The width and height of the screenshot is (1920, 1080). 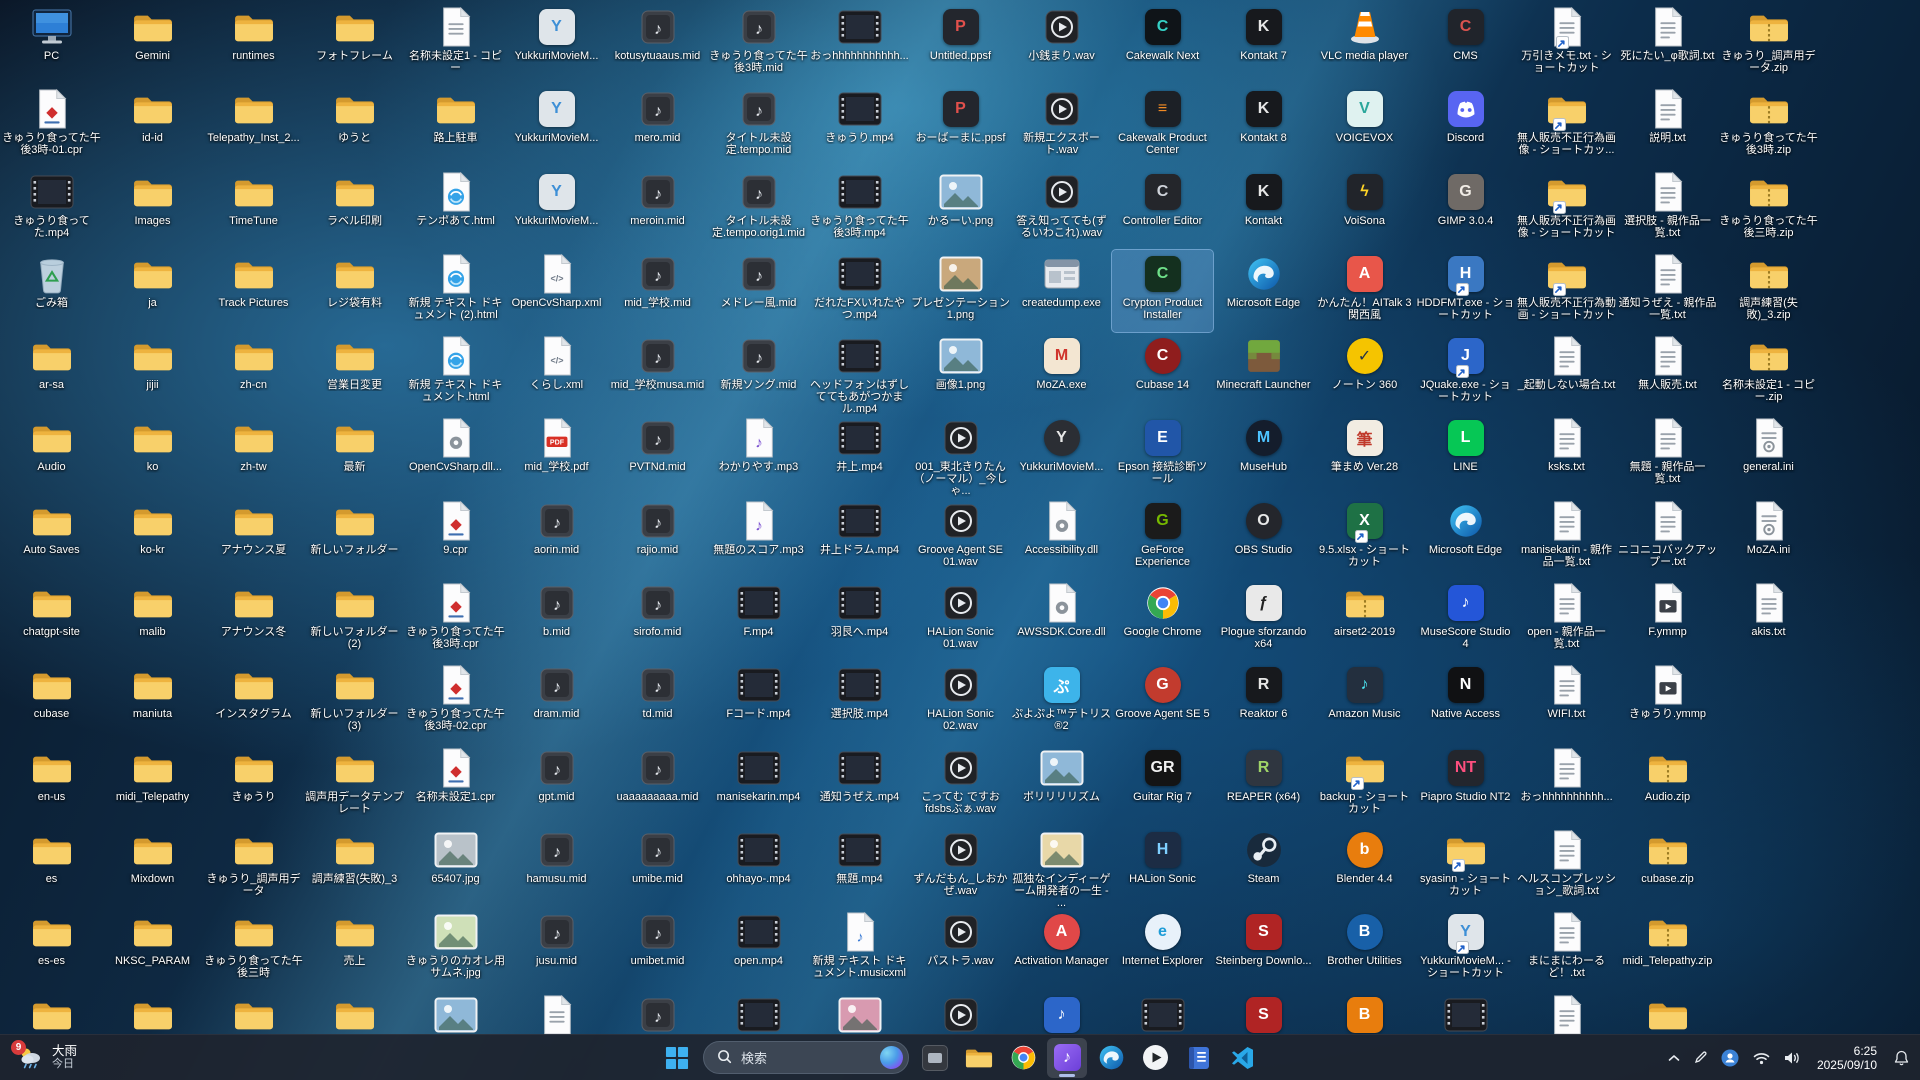 I want to click on desktop-icon: ♪ 新規ソング.mid, so click(x=758, y=373).